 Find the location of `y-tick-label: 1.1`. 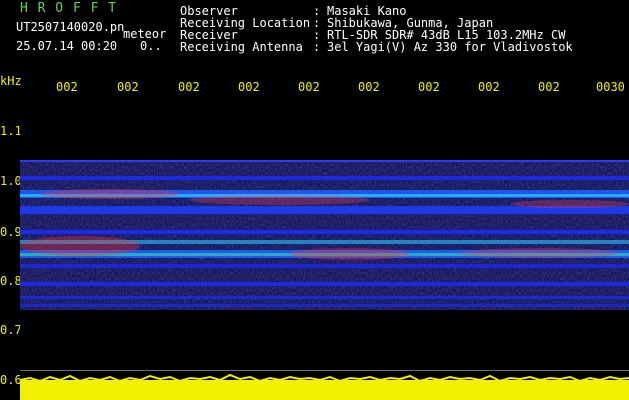

y-tick-label: 1.1 is located at coordinates (11, 131).